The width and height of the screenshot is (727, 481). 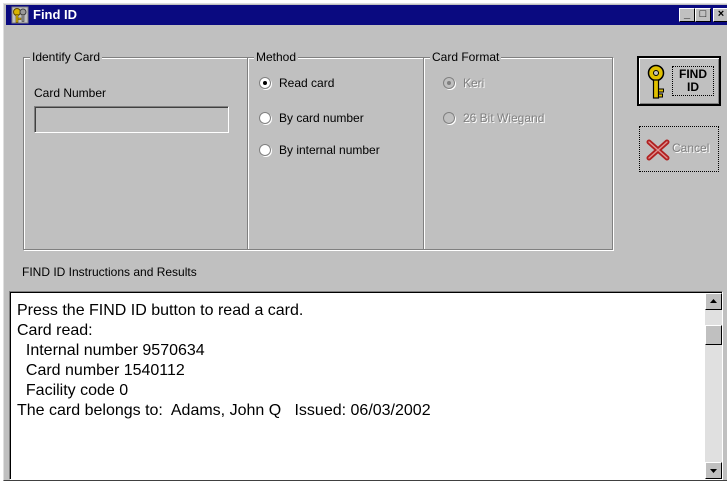 What do you see at coordinates (518, 150) in the screenshot?
I see `card-format-group: Card Format Keri 26 Bit Wiegand` at bounding box center [518, 150].